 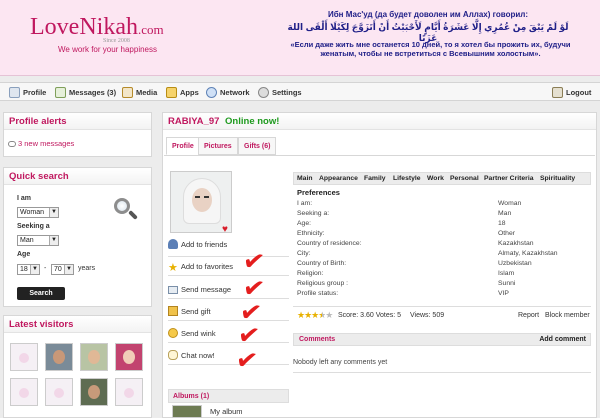 I want to click on albums-header: Albums (1), so click(x=228, y=396).